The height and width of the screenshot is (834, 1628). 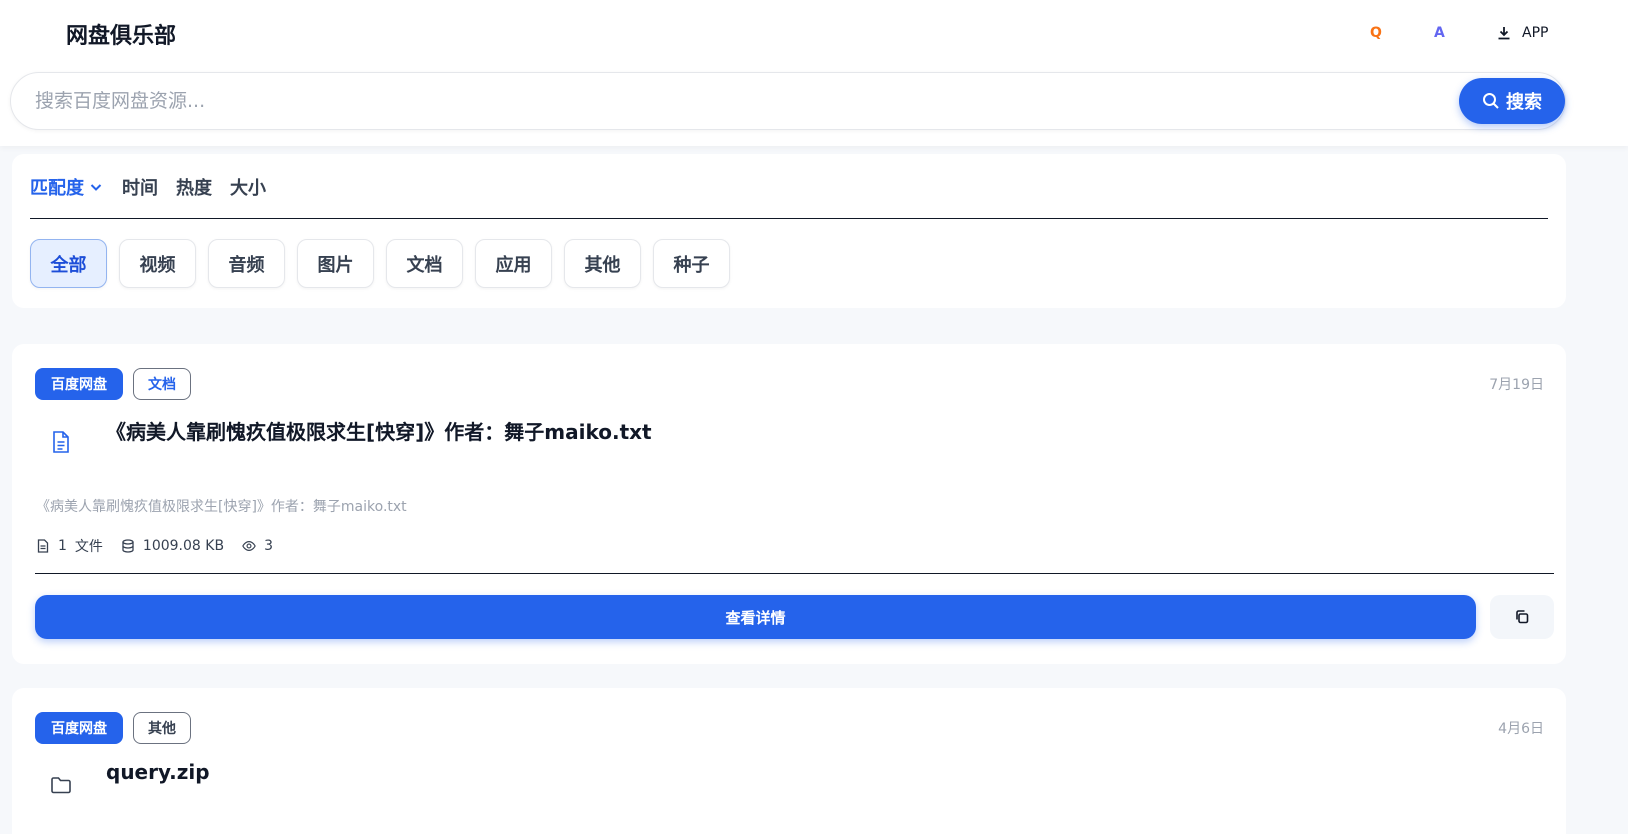 I want to click on file-icon, so click(x=43, y=546).